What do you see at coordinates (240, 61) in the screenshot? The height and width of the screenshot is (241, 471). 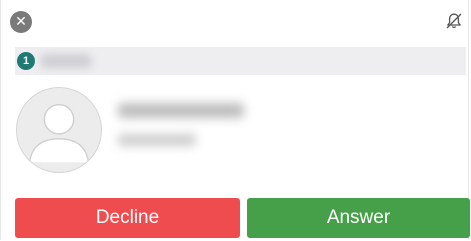 I see `call-queue-bar: 1` at bounding box center [240, 61].